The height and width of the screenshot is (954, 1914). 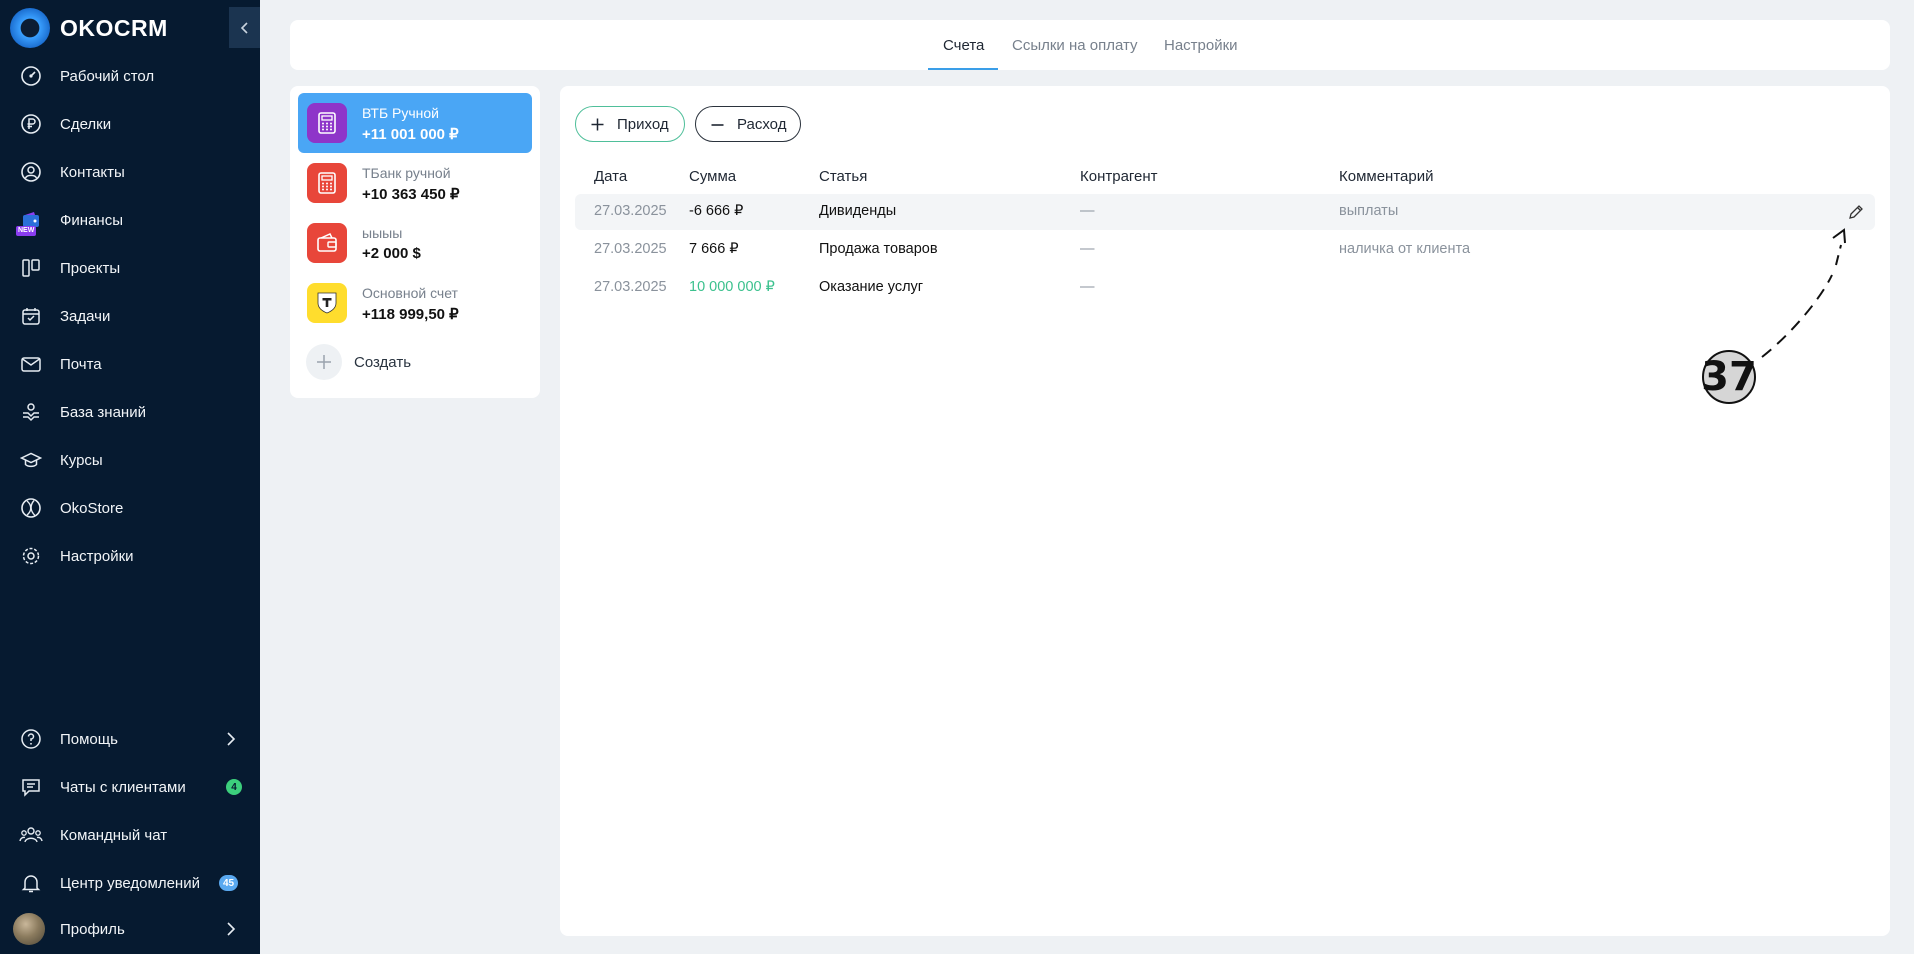 What do you see at coordinates (1729, 377) in the screenshot?
I see `annotation-step-number: 37` at bounding box center [1729, 377].